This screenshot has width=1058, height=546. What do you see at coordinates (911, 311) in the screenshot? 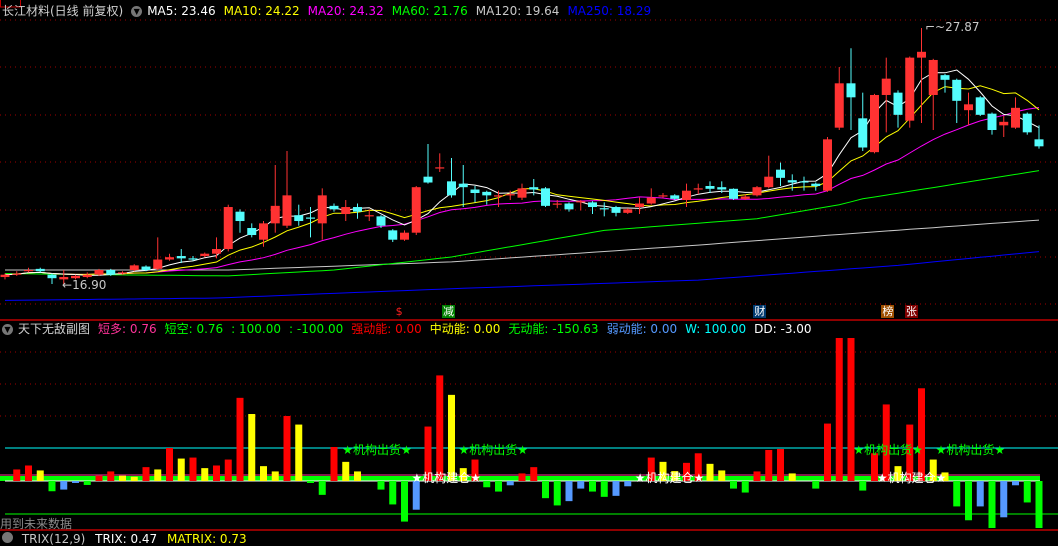
I see `event-marker: 张` at bounding box center [911, 311].